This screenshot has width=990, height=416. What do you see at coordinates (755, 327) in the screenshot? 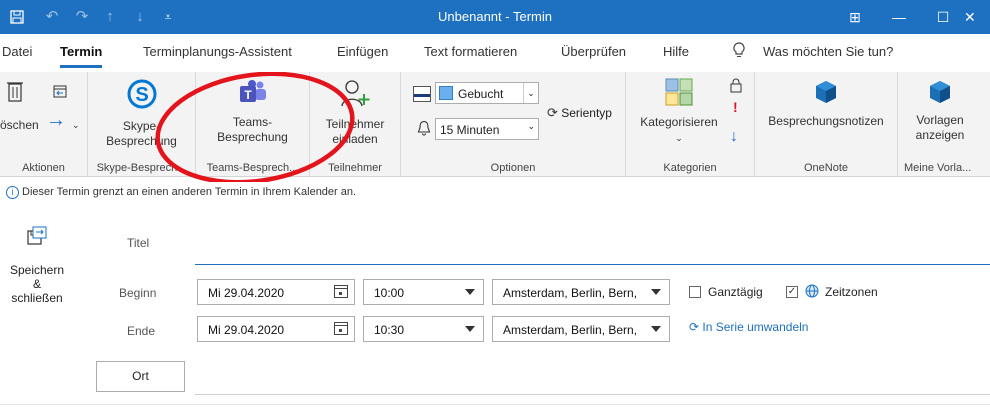
I see `make-recurring-label: In Serie umwandeln` at bounding box center [755, 327].